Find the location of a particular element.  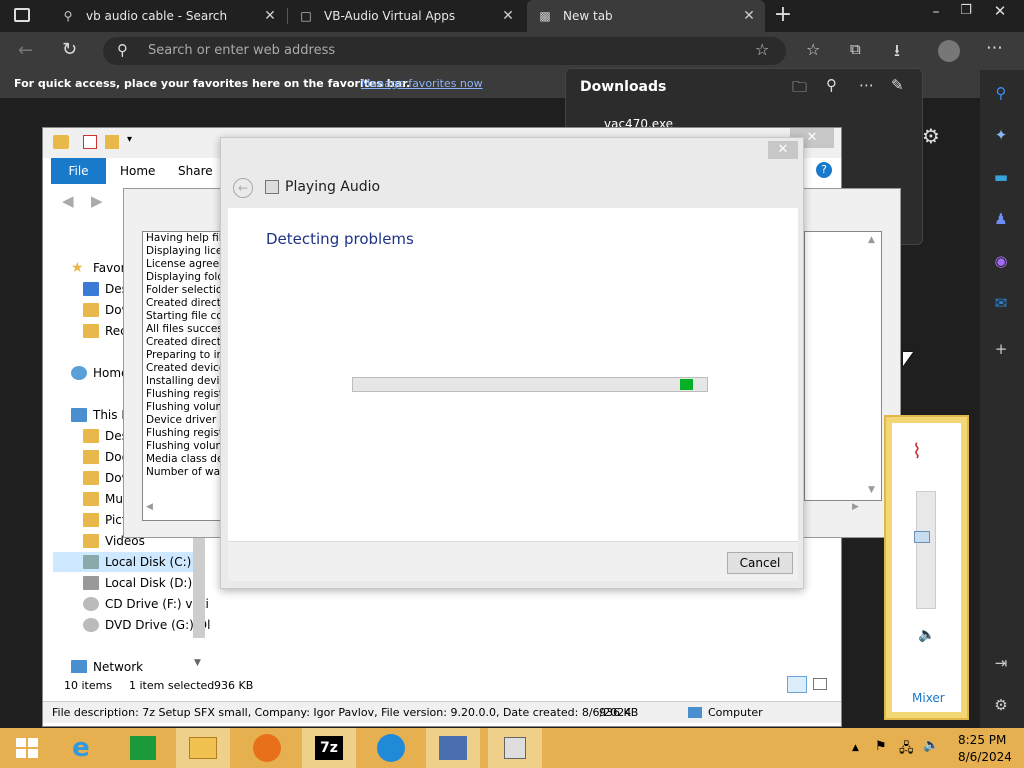

properties-icon is located at coordinates (90, 142).